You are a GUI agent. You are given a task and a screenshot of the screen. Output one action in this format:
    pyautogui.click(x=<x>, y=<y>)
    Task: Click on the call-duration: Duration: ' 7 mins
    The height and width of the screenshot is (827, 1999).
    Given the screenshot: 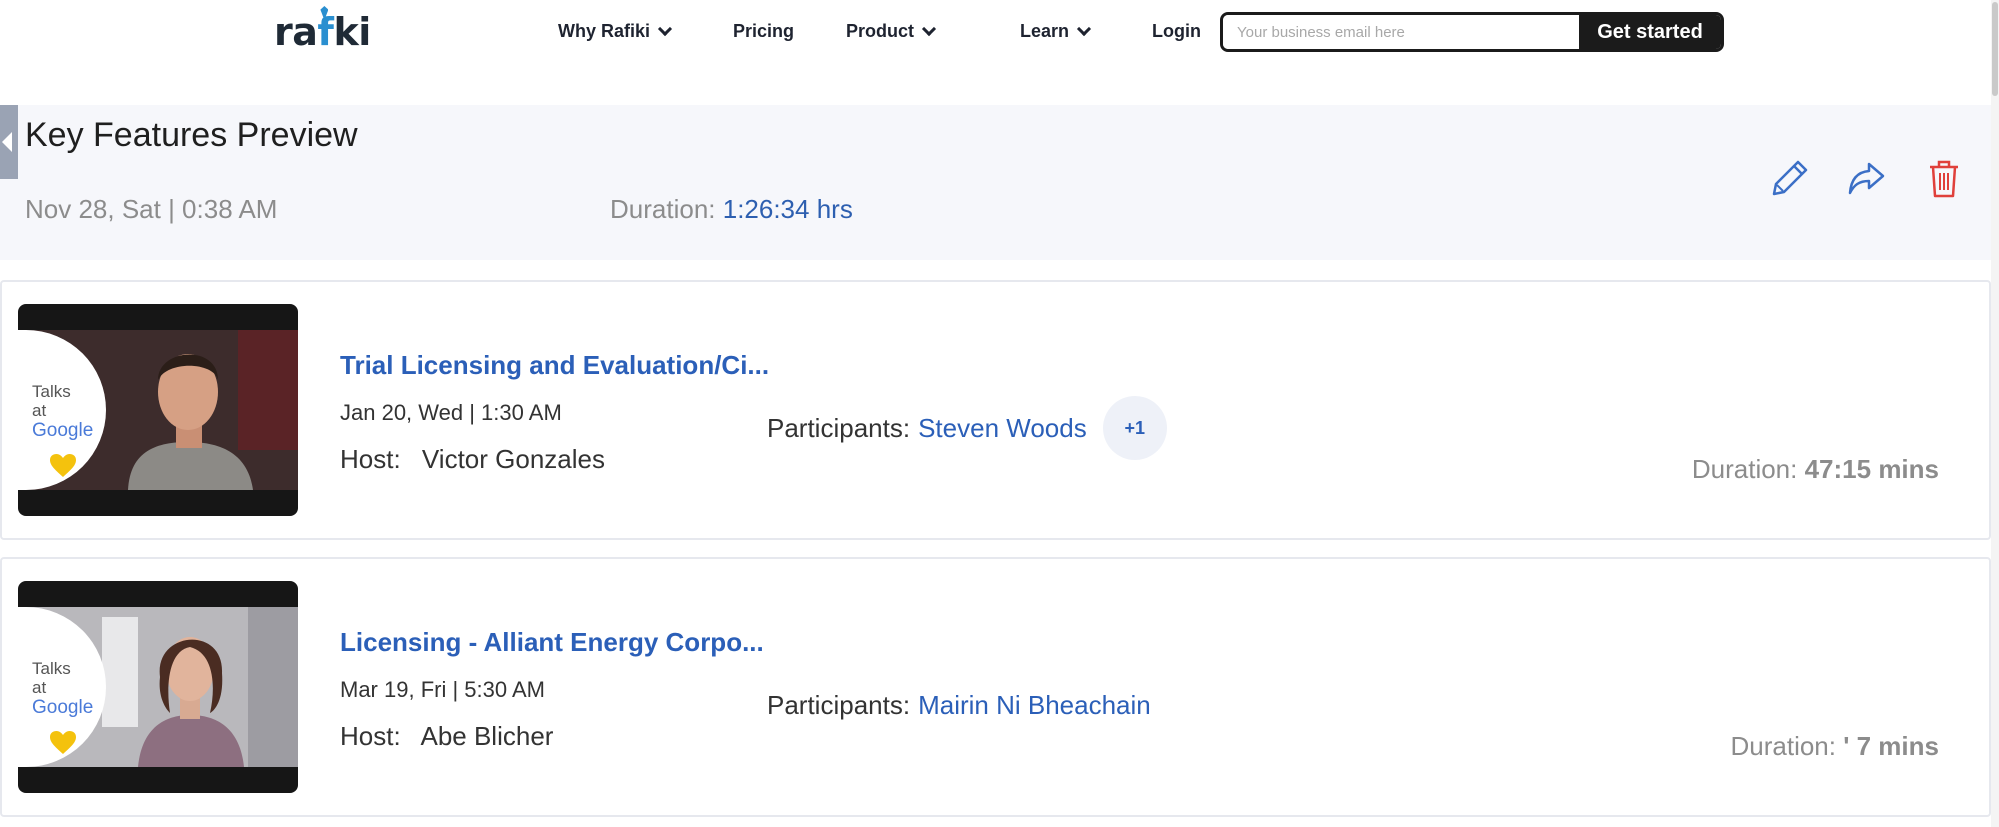 What is the action you would take?
    pyautogui.click(x=1834, y=746)
    